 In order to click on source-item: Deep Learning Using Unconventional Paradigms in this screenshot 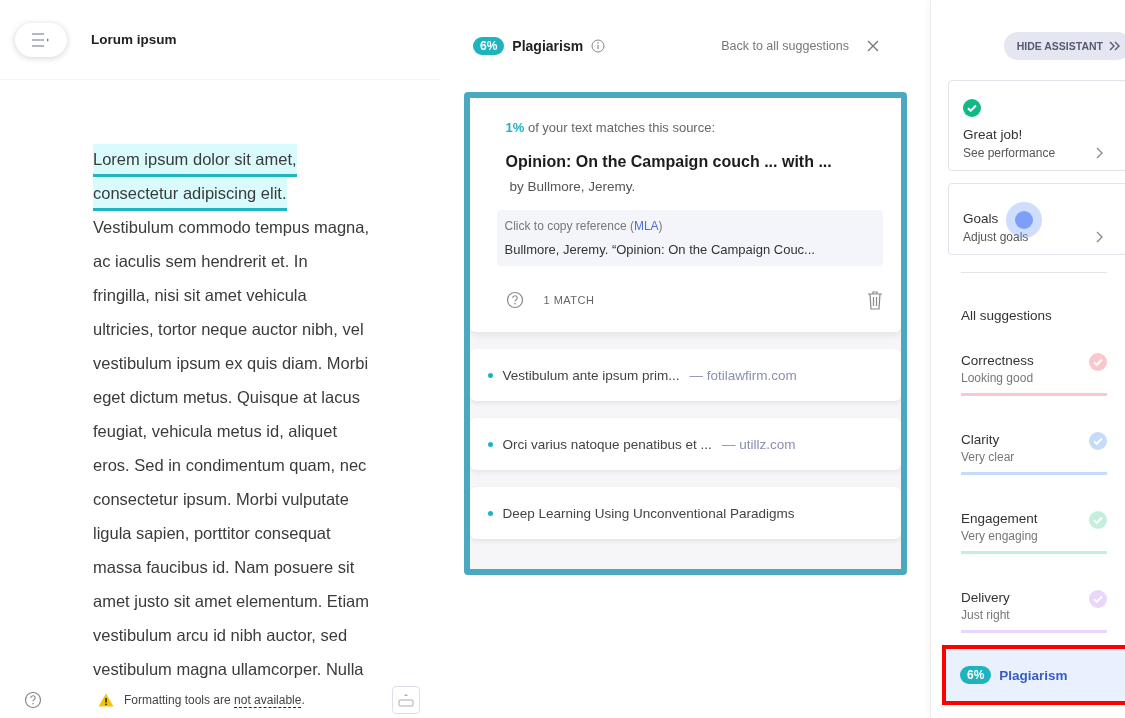, I will do `click(685, 513)`.